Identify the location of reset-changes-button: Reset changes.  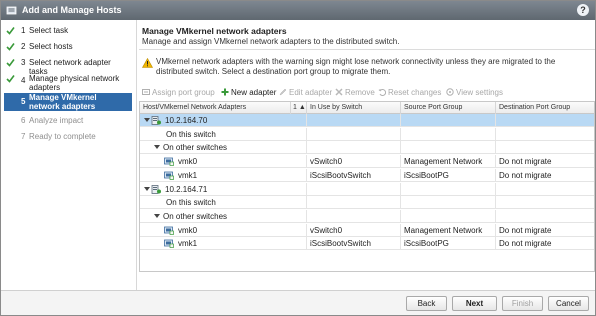
(409, 93).